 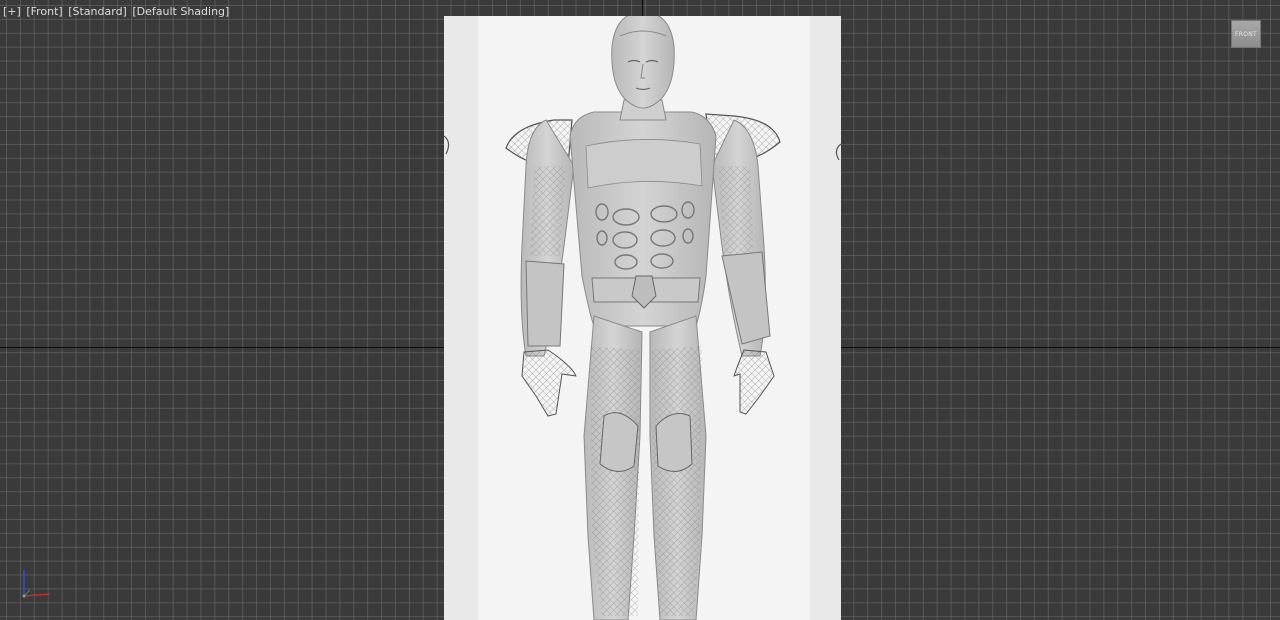 What do you see at coordinates (12, 11) in the screenshot?
I see `viewport-menu-plus: [+]` at bounding box center [12, 11].